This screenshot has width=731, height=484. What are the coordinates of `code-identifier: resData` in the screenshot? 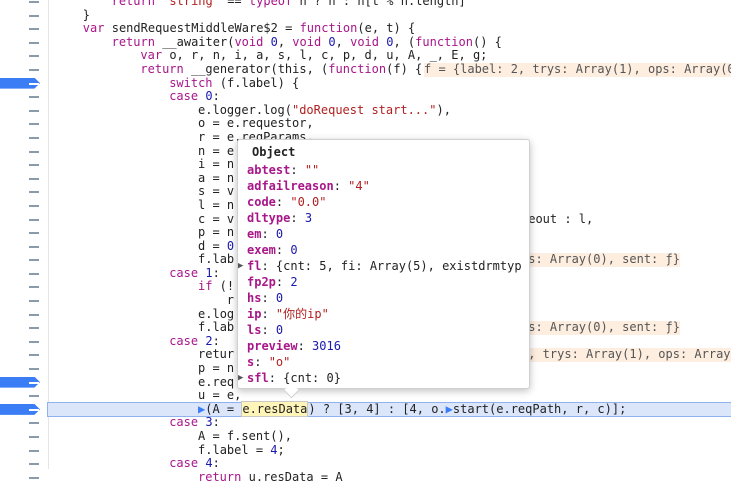 It's located at (288, 476).